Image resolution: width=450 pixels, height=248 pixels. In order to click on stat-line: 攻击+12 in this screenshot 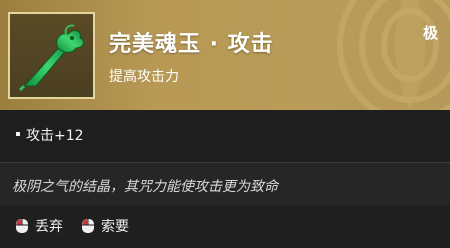, I will do `click(50, 135)`.